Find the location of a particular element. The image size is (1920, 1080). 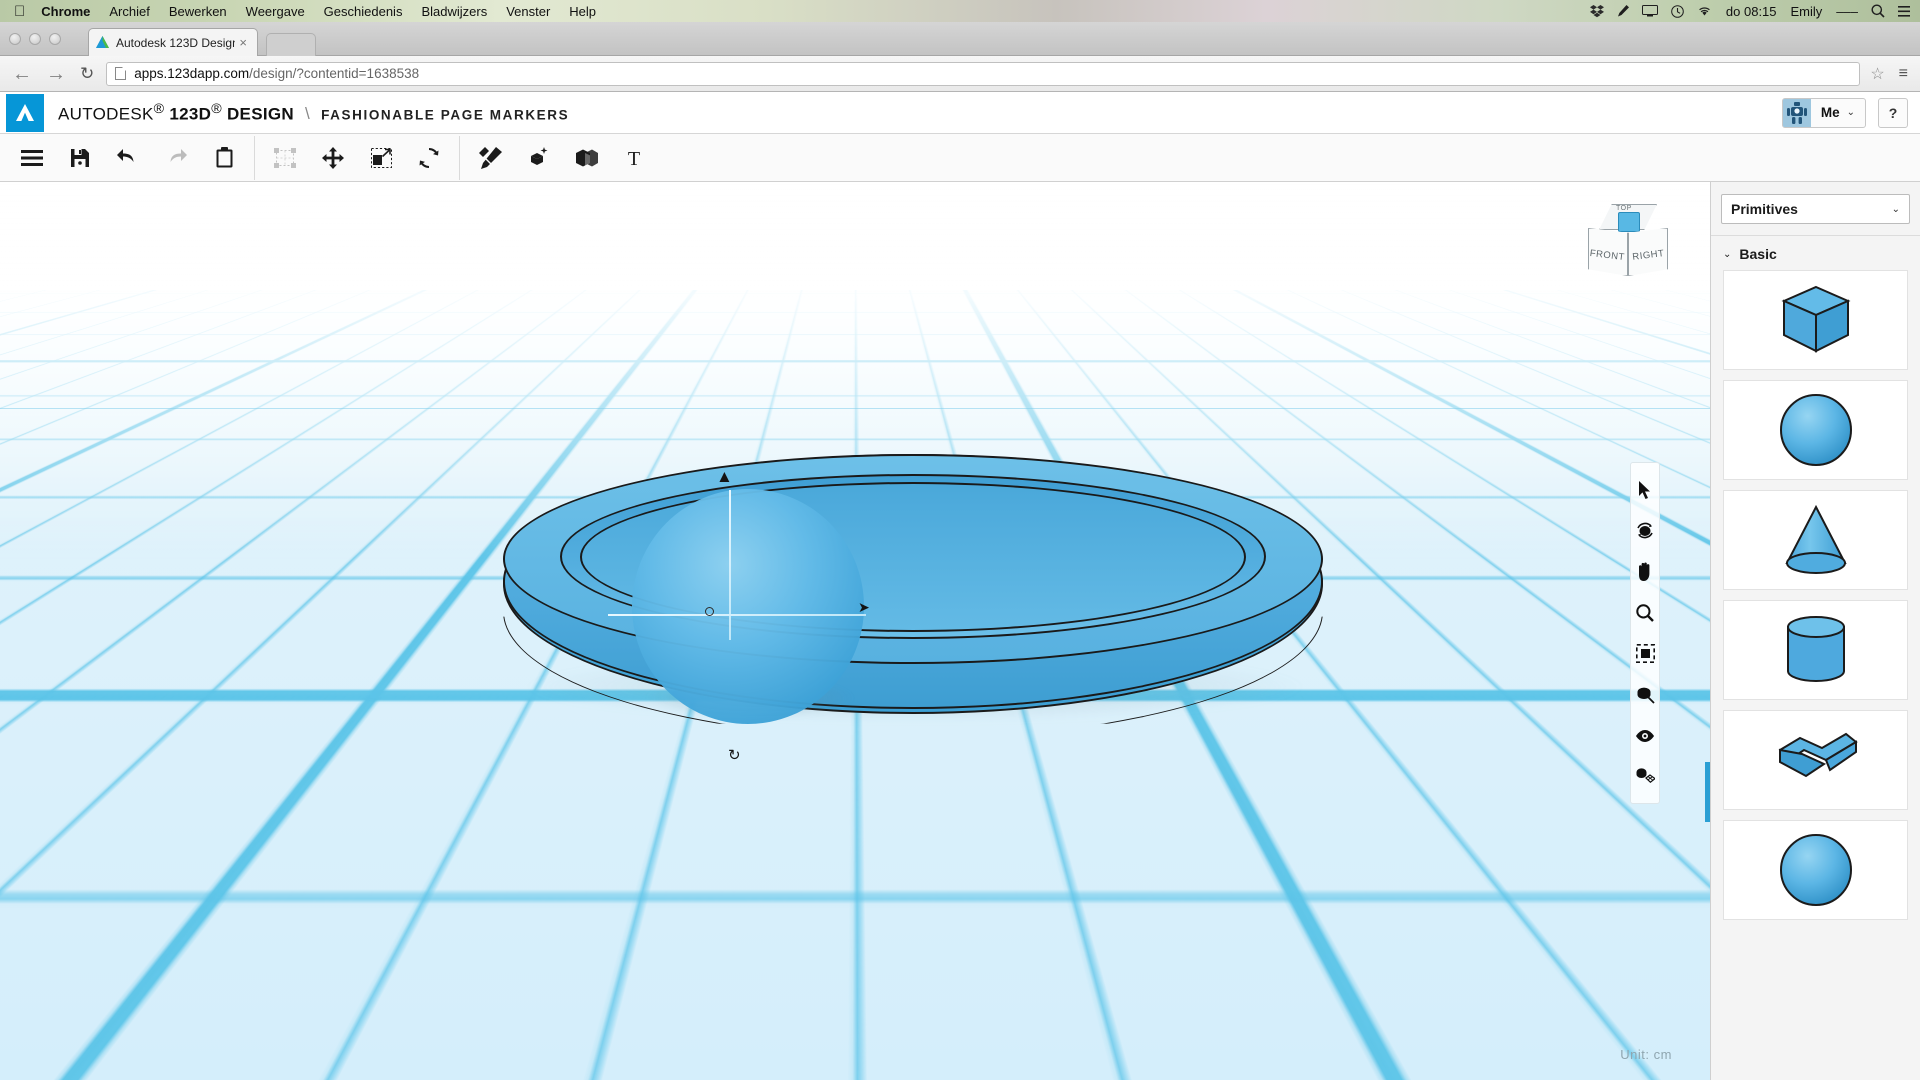

main-menu-button is located at coordinates (32, 158).